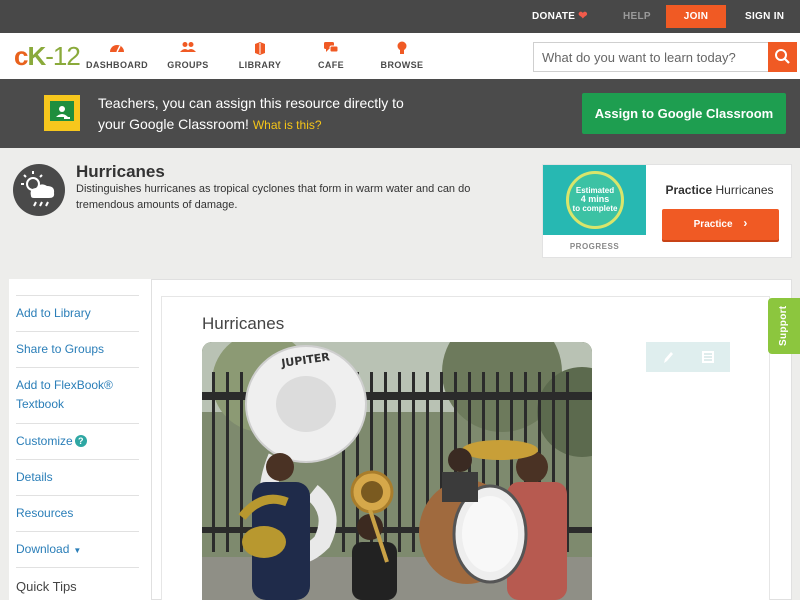  I want to click on nav-item-dashboard: DASHBOARD, so click(117, 55).